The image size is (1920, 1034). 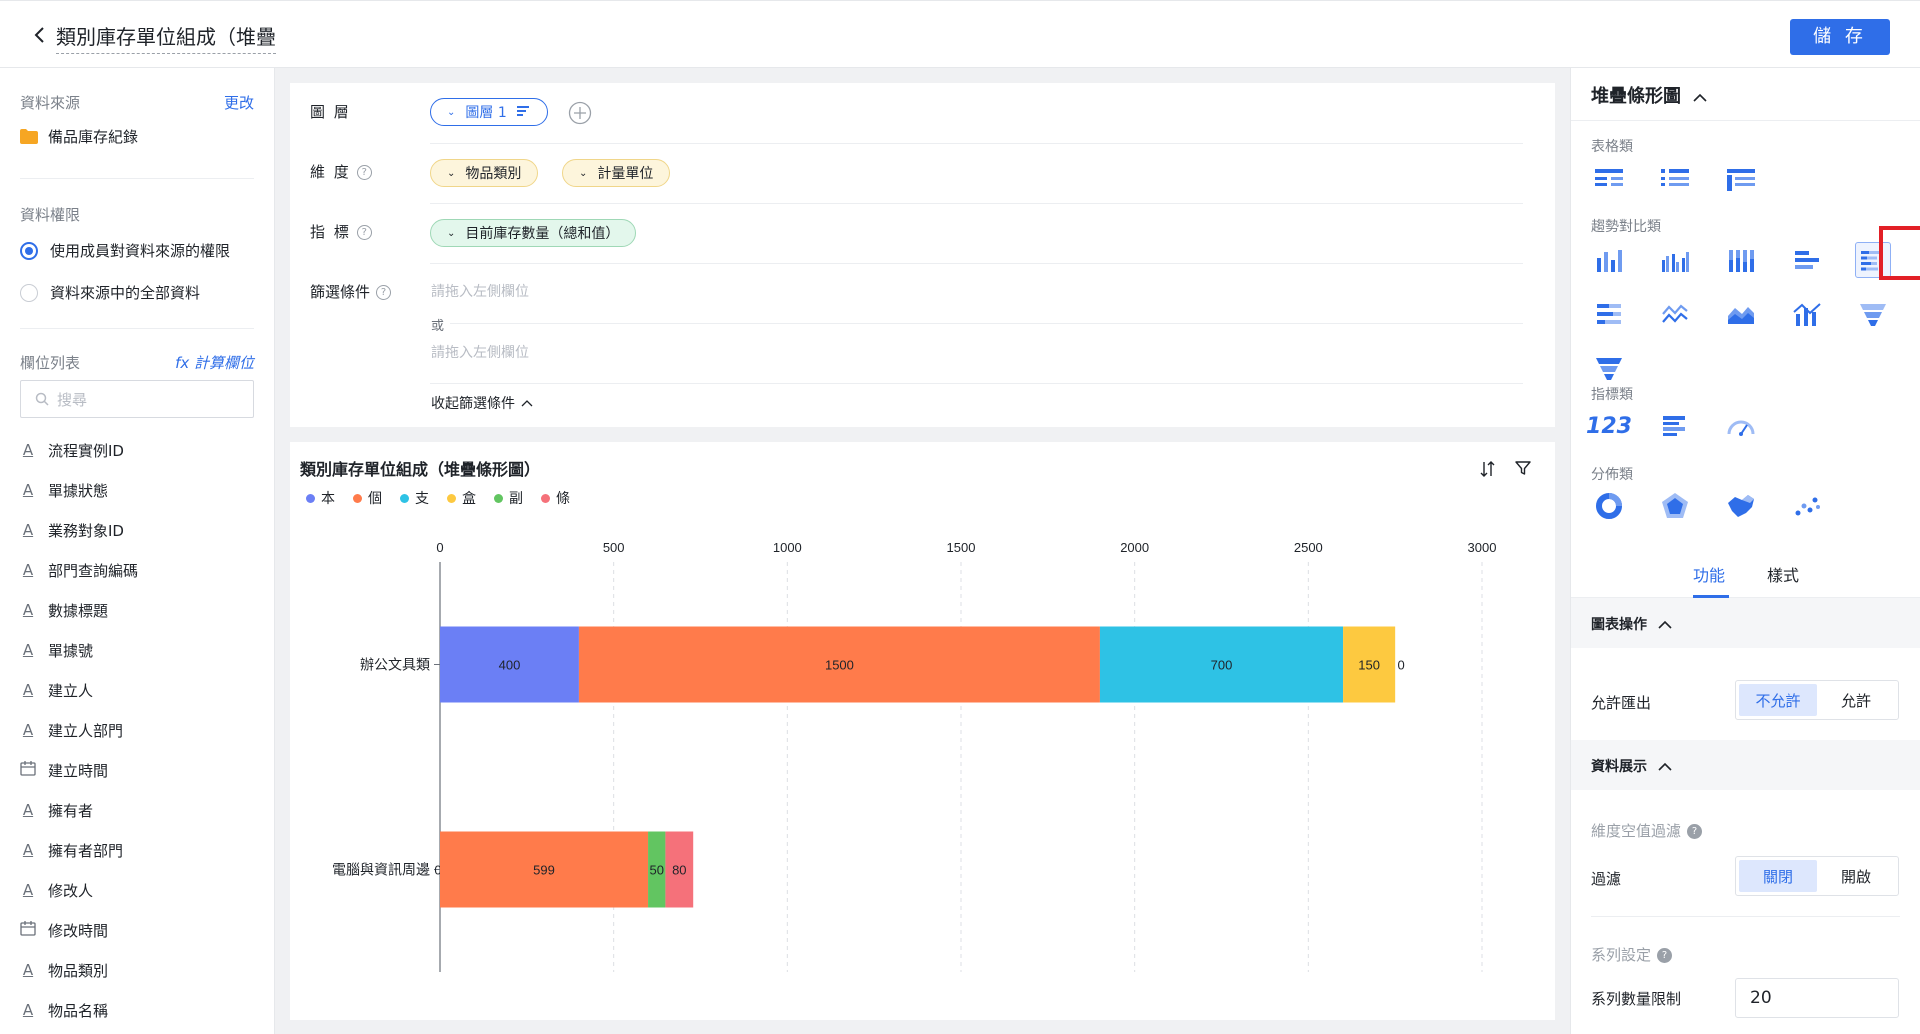 What do you see at coordinates (79, 136) in the screenshot?
I see `data-source-item: 備品庫存紀錄` at bounding box center [79, 136].